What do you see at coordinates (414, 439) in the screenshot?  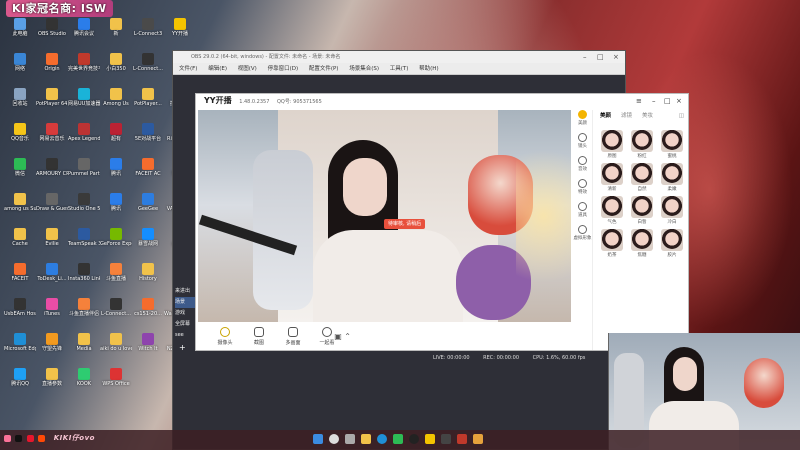 I see `obs-icon` at bounding box center [414, 439].